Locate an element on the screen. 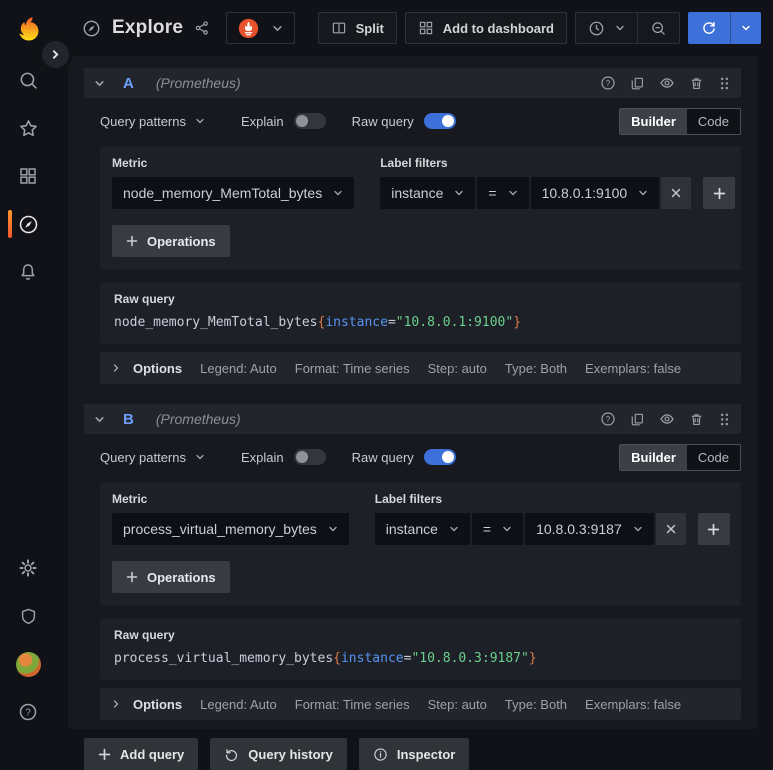 This screenshot has height=770, width=773. chevron-right-icon is located at coordinates (116, 368).